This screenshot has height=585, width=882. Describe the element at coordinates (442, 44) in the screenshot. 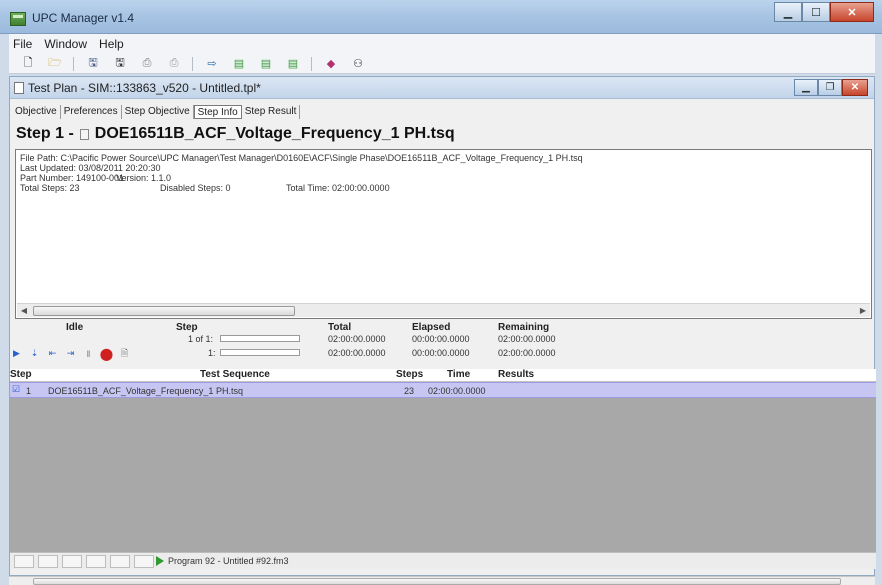

I see `menubar: File Window Help` at that location.